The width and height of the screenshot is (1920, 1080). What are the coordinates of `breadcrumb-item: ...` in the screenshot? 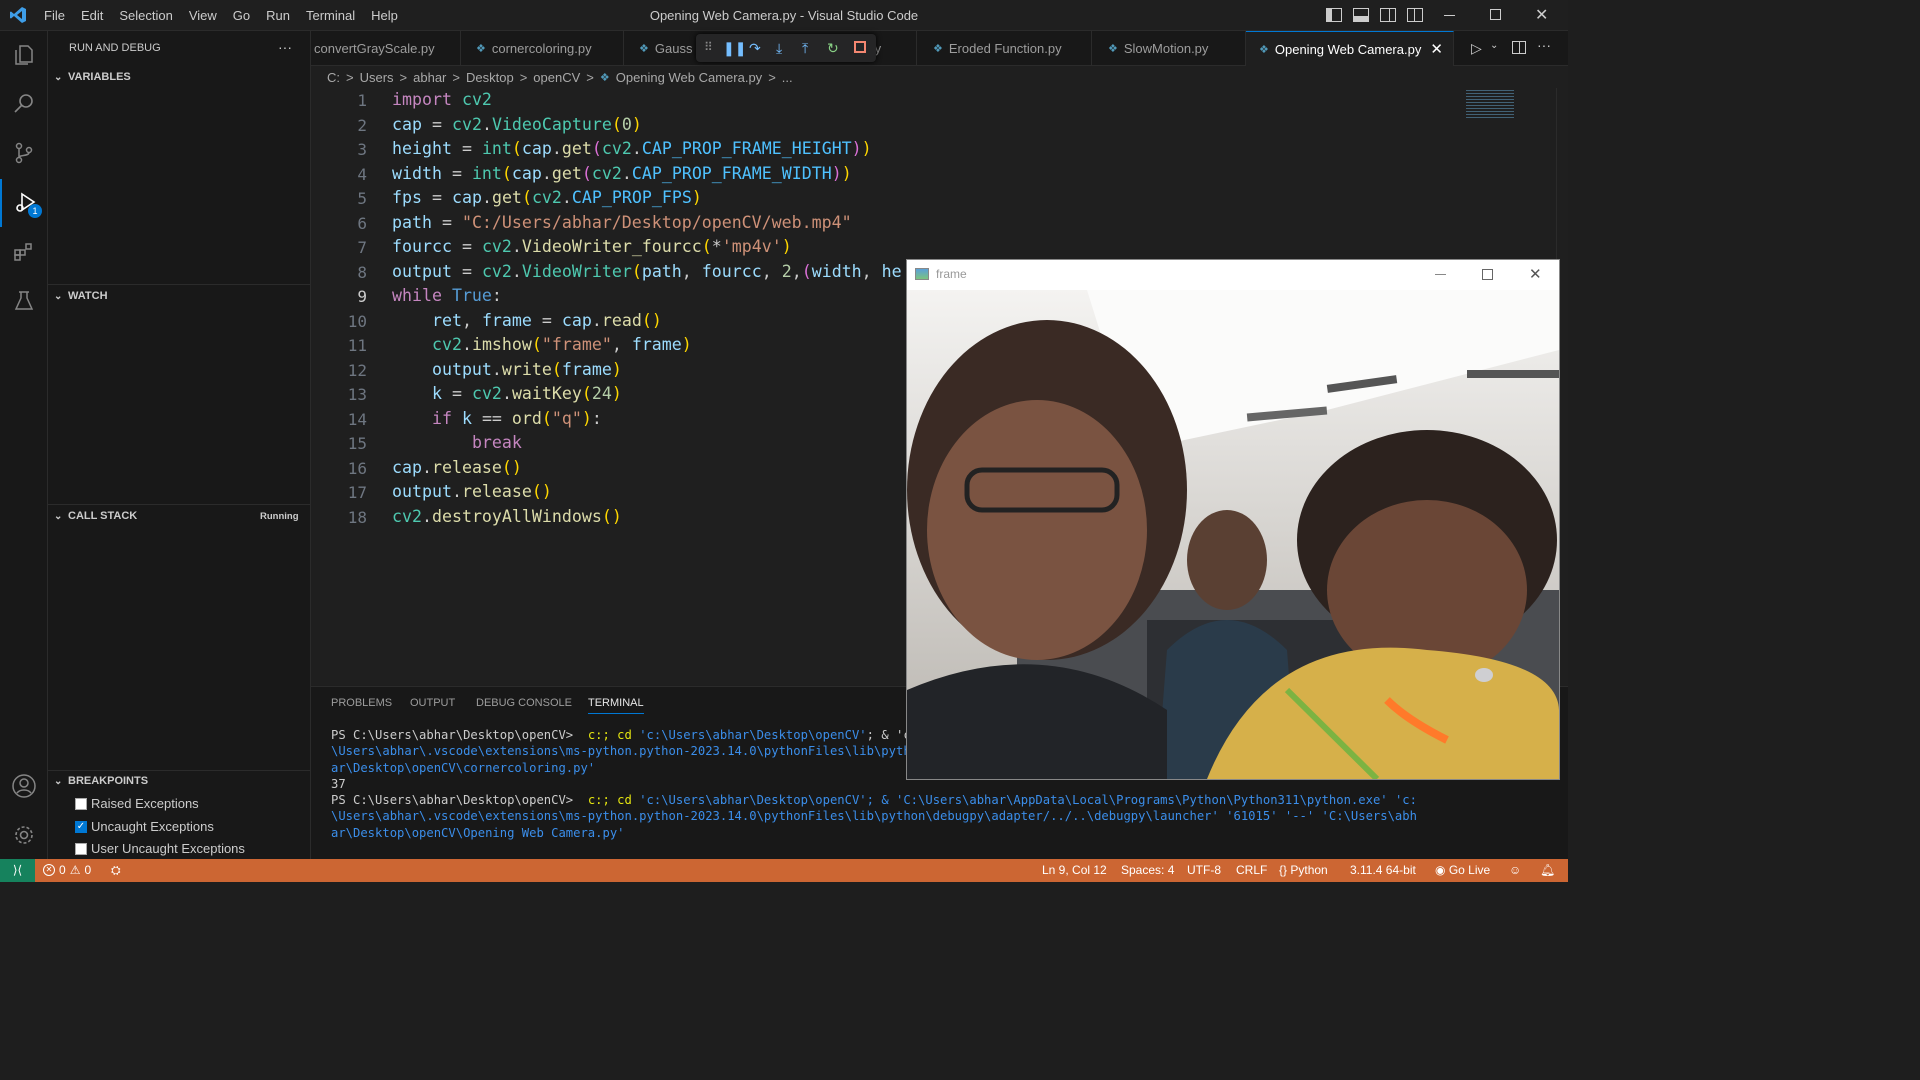 It's located at (787, 77).